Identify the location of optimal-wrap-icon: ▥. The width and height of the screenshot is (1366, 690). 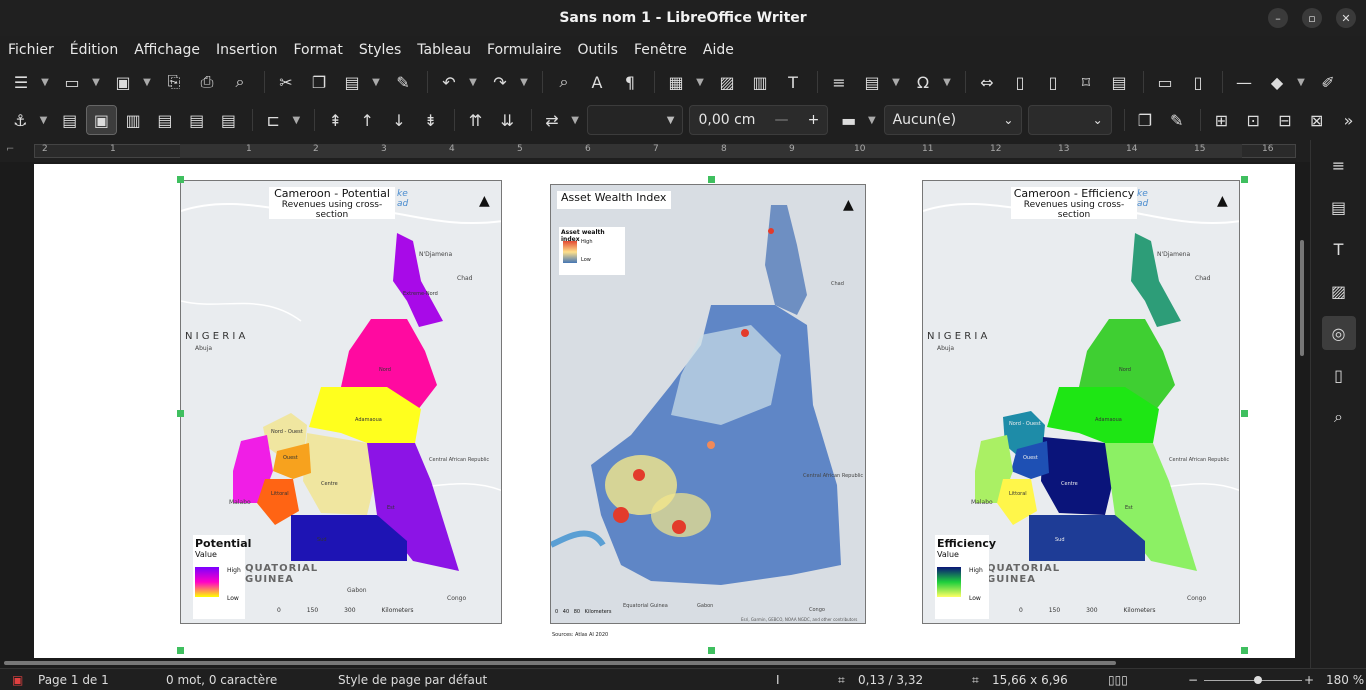
(133, 120).